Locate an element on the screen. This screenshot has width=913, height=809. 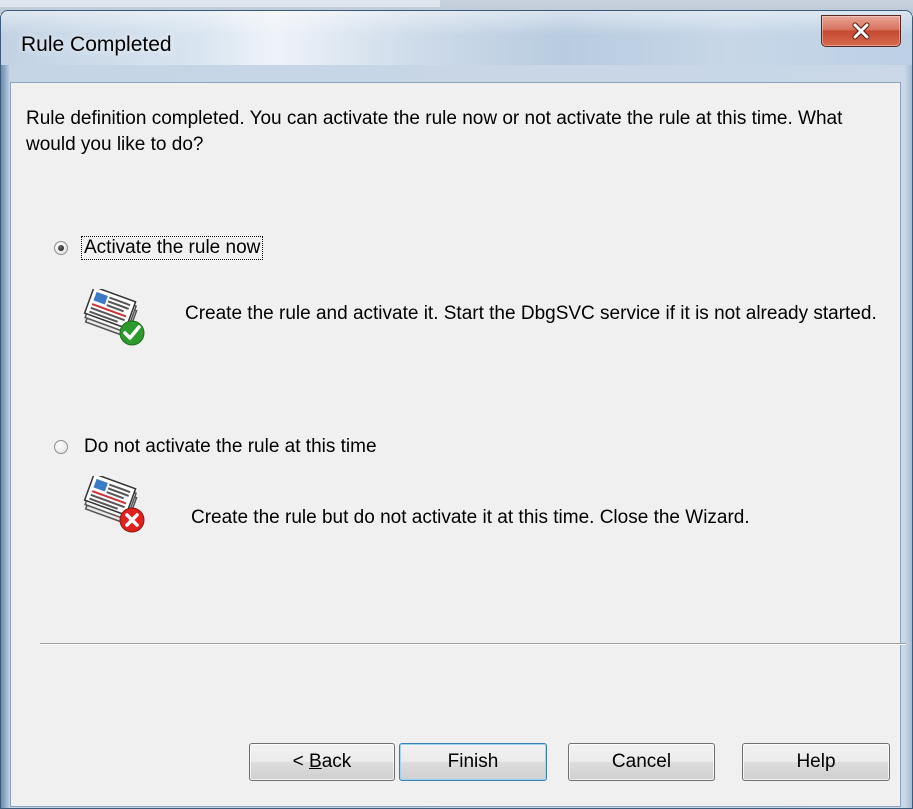
cancel-button: Cancel is located at coordinates (641, 762).